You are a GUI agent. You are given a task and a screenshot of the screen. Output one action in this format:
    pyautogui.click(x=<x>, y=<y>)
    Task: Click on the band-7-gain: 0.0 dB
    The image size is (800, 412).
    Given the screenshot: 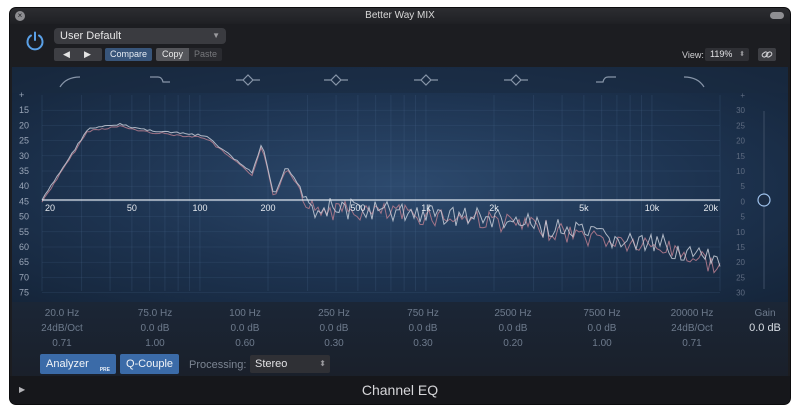 What is the action you would take?
    pyautogui.click(x=602, y=328)
    